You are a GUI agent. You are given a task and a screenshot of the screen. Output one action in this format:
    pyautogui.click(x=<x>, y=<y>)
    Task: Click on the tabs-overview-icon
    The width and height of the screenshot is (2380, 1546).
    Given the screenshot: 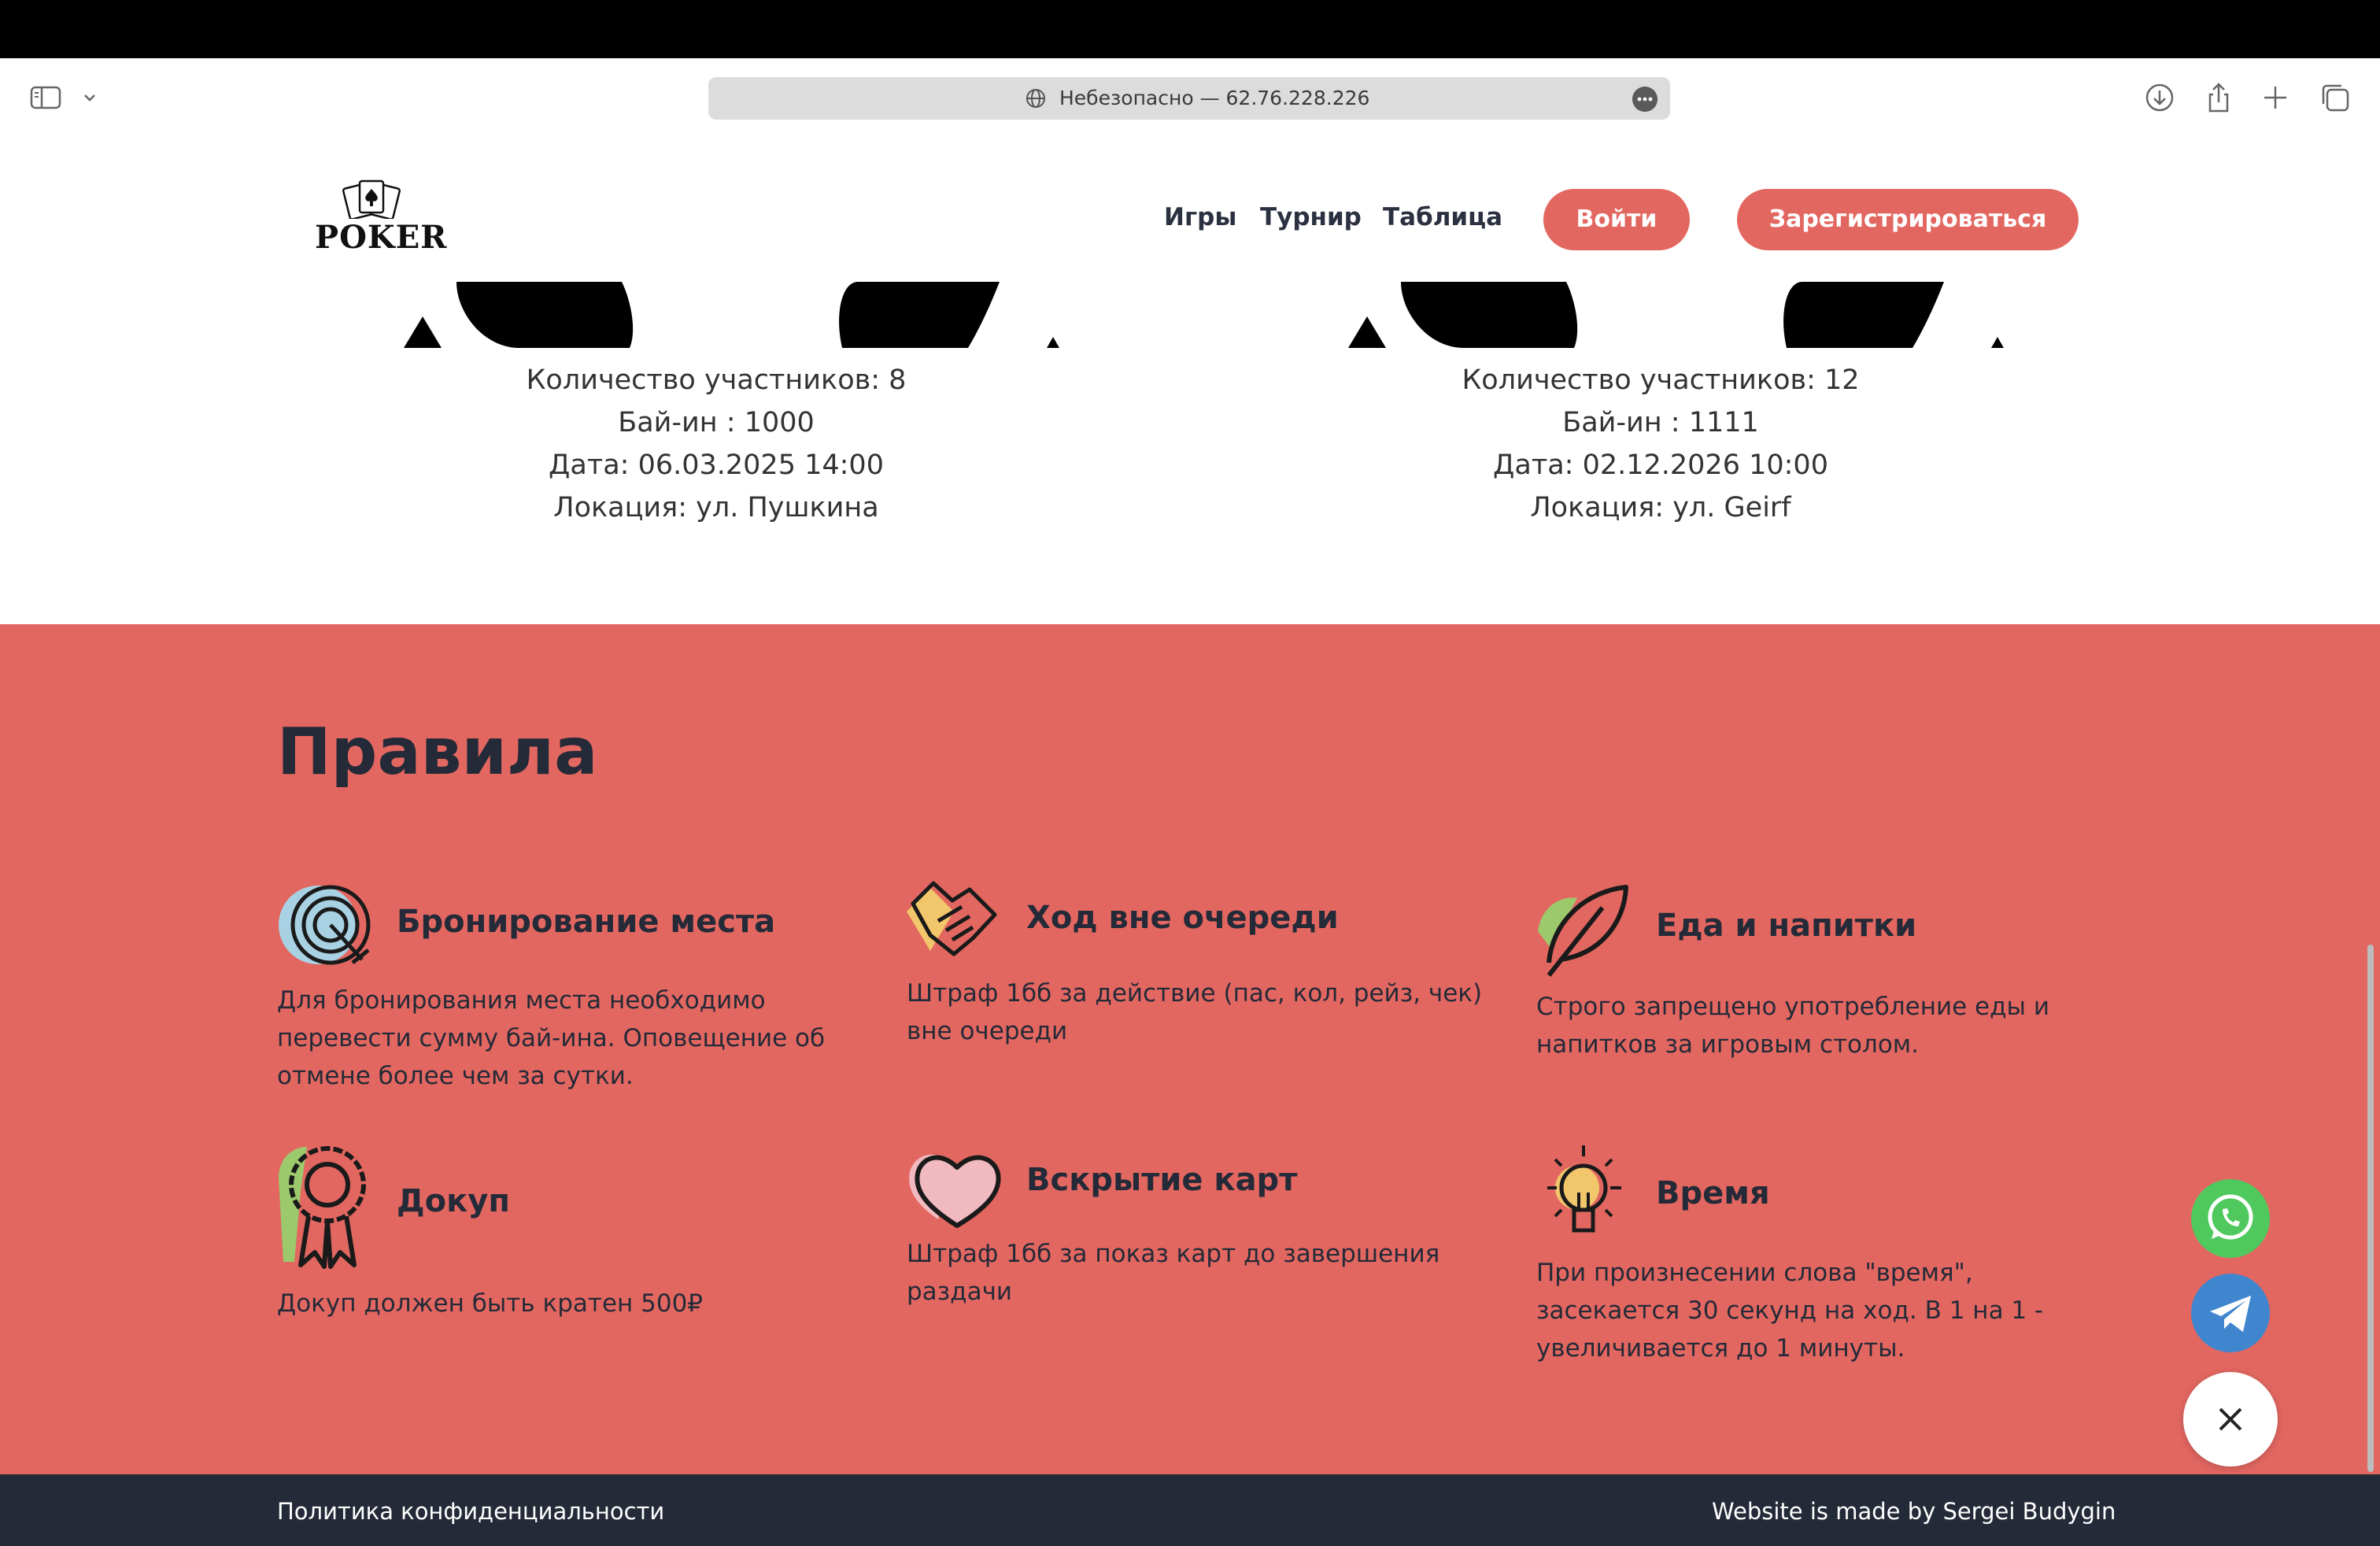 What is the action you would take?
    pyautogui.click(x=2335, y=97)
    